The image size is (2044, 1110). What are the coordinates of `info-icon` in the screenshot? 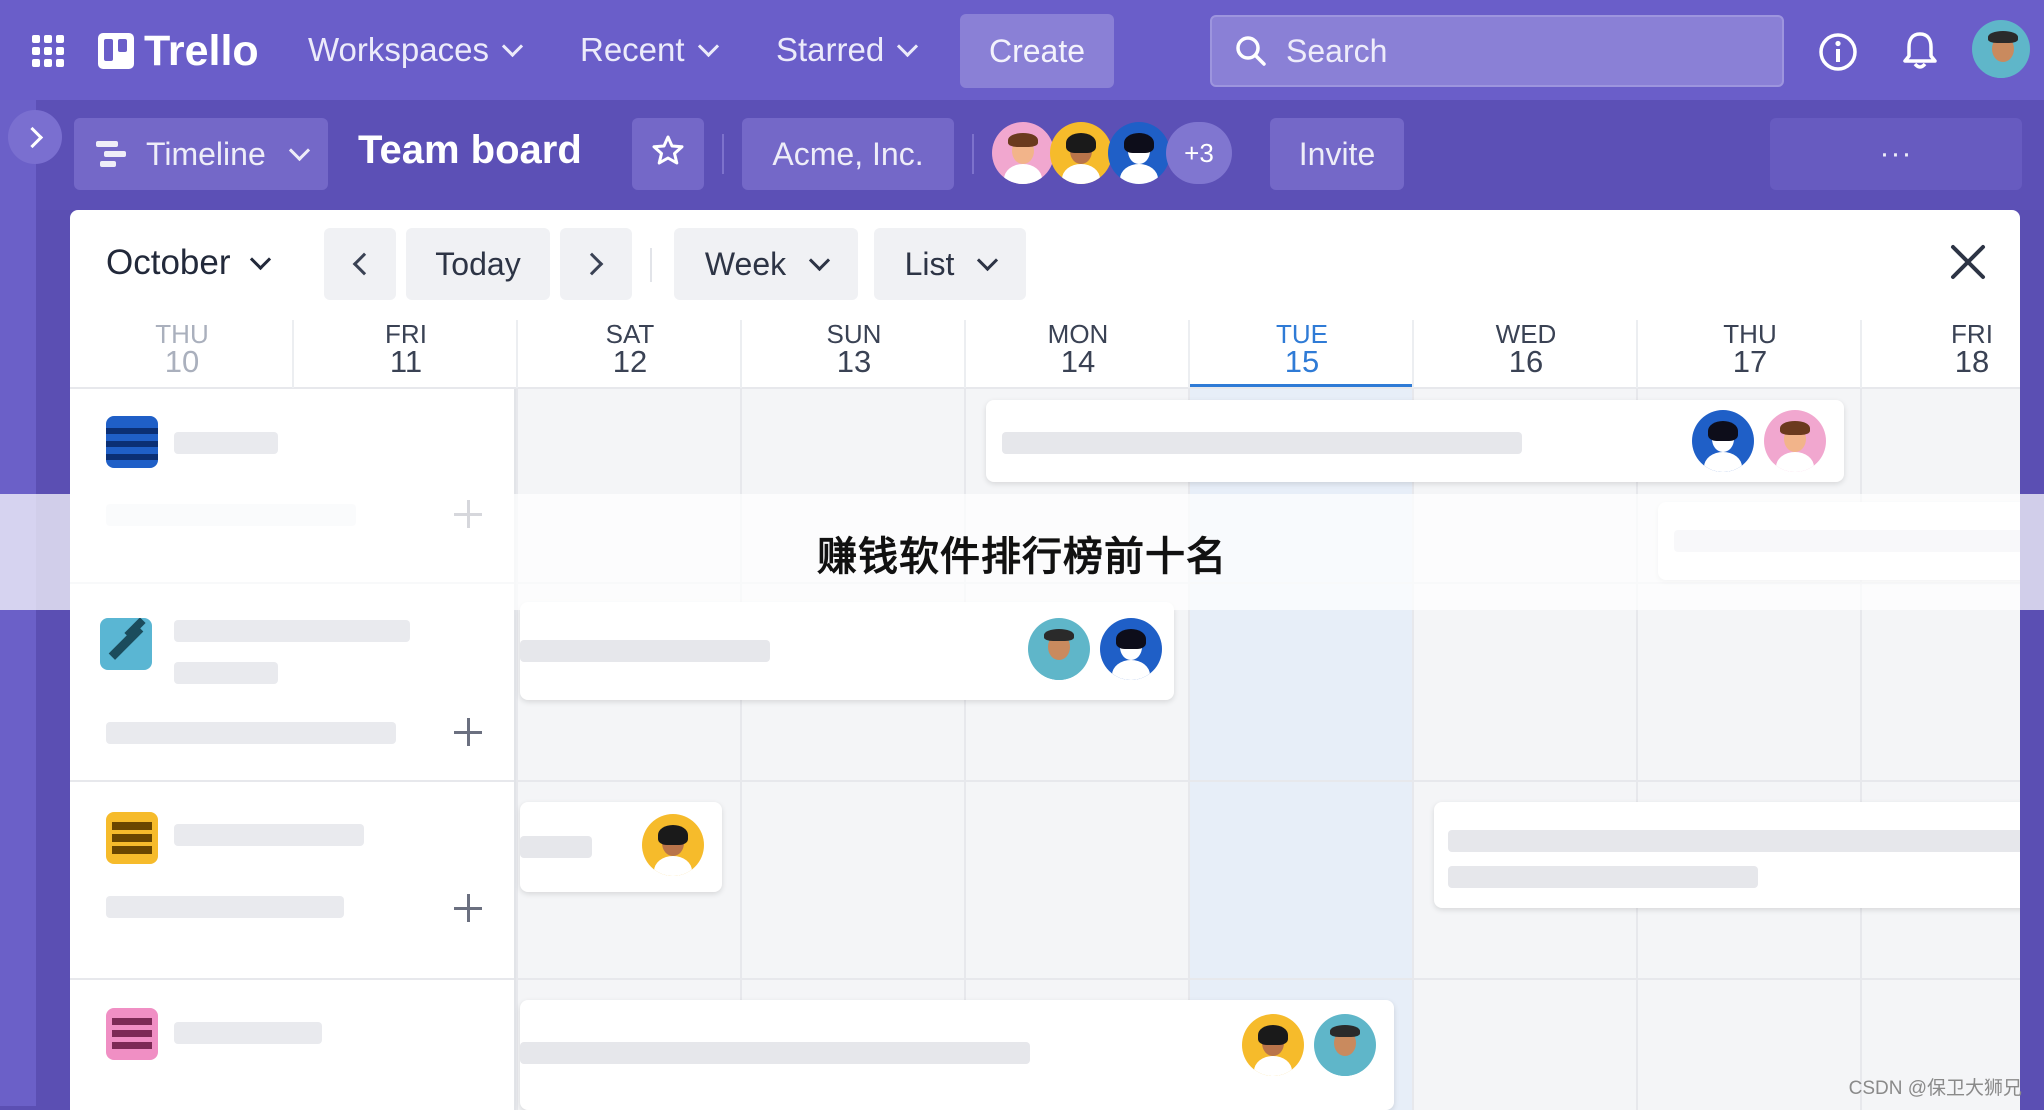 It's located at (1838, 52).